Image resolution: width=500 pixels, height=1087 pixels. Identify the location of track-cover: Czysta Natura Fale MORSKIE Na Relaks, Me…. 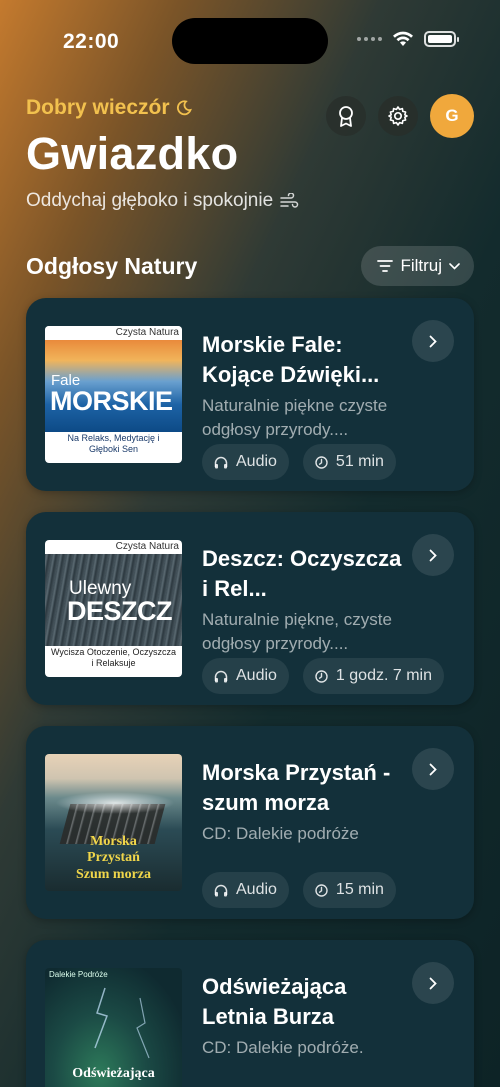
(113, 394).